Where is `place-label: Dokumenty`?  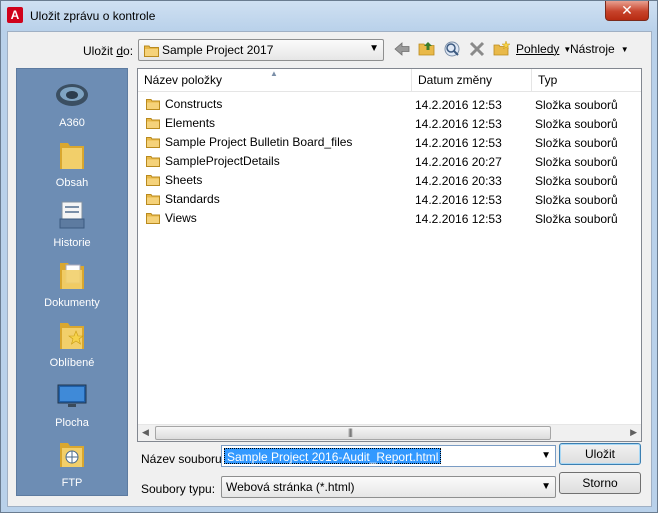 place-label: Dokumenty is located at coordinates (72, 303).